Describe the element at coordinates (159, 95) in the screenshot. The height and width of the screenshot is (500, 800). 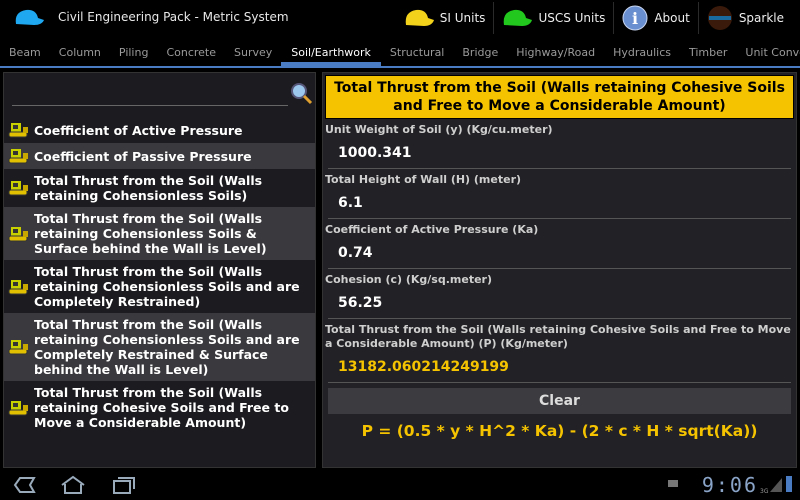
I see `search-bar` at that location.